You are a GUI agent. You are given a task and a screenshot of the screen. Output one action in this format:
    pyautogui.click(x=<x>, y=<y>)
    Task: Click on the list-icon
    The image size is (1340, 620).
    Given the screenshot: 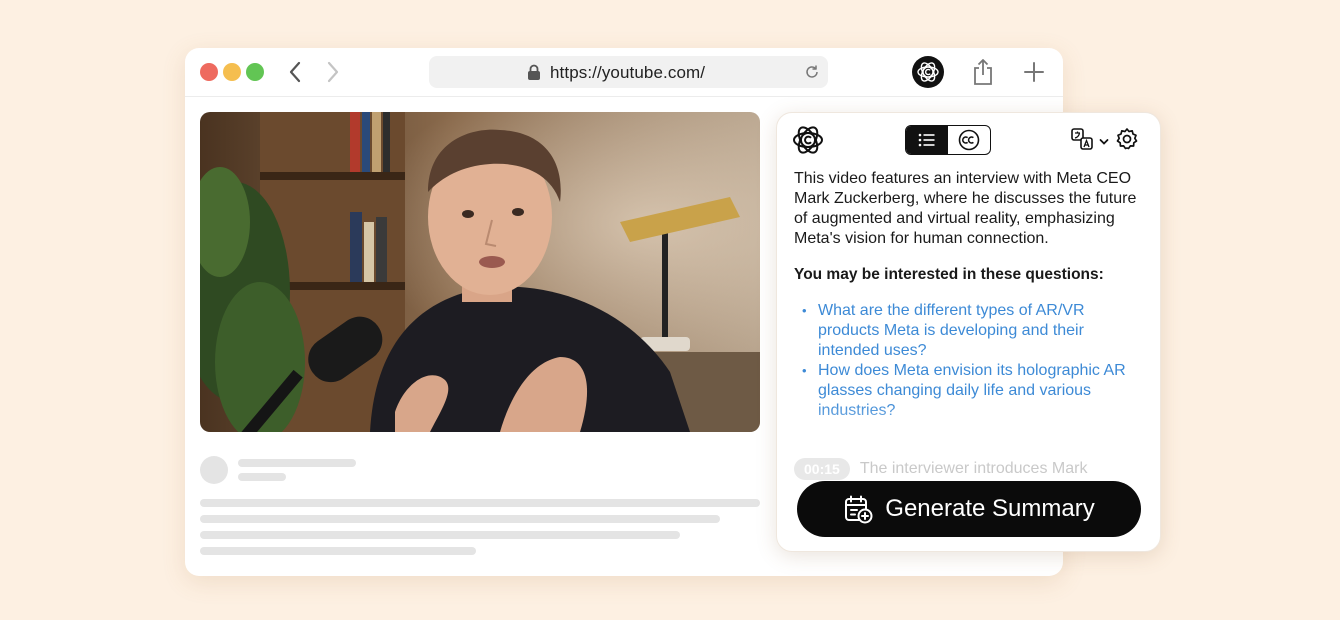 What is the action you would take?
    pyautogui.click(x=926, y=140)
    